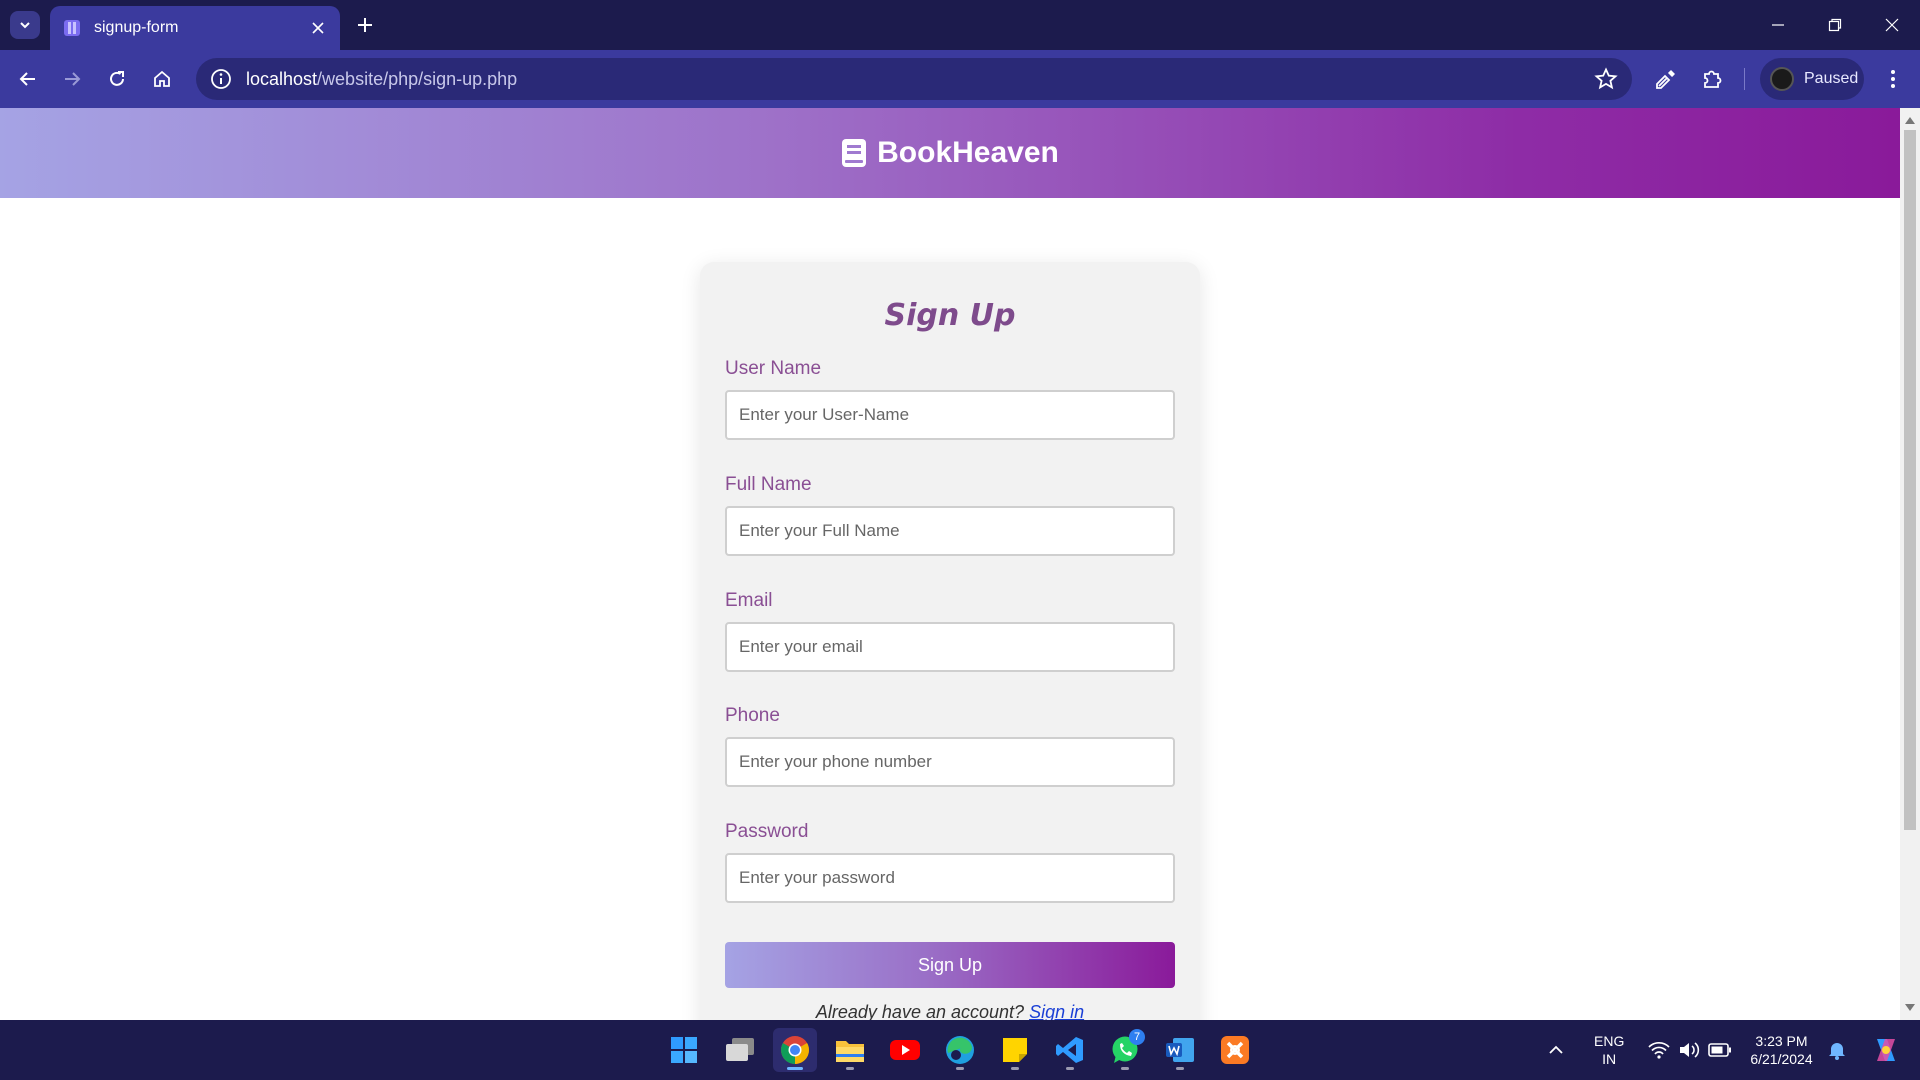 This screenshot has height=1080, width=1920. I want to click on email-field, so click(950, 647).